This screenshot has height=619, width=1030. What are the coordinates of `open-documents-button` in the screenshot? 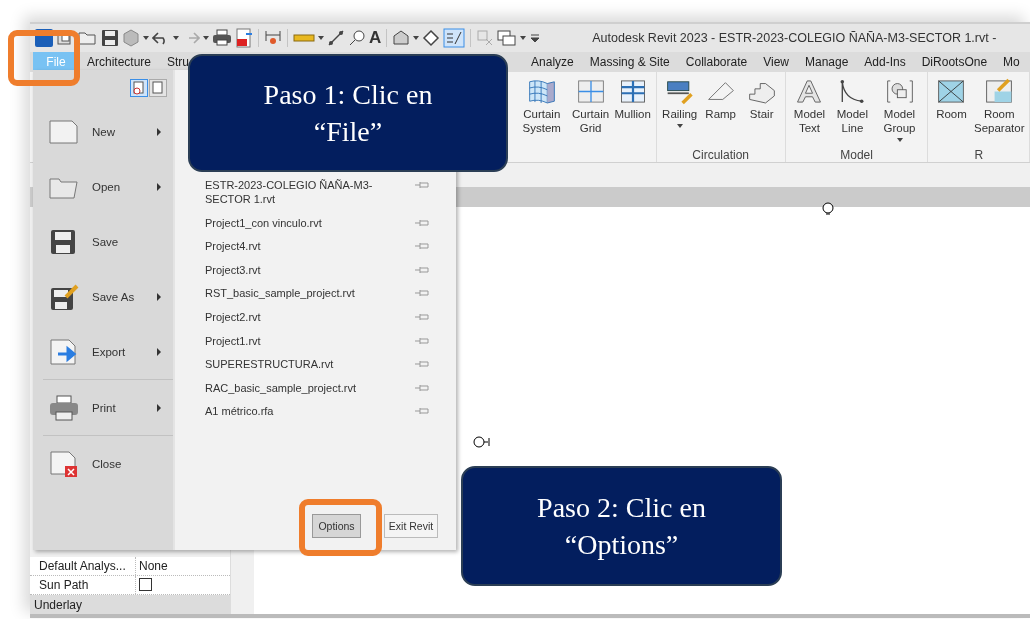 It's located at (158, 88).